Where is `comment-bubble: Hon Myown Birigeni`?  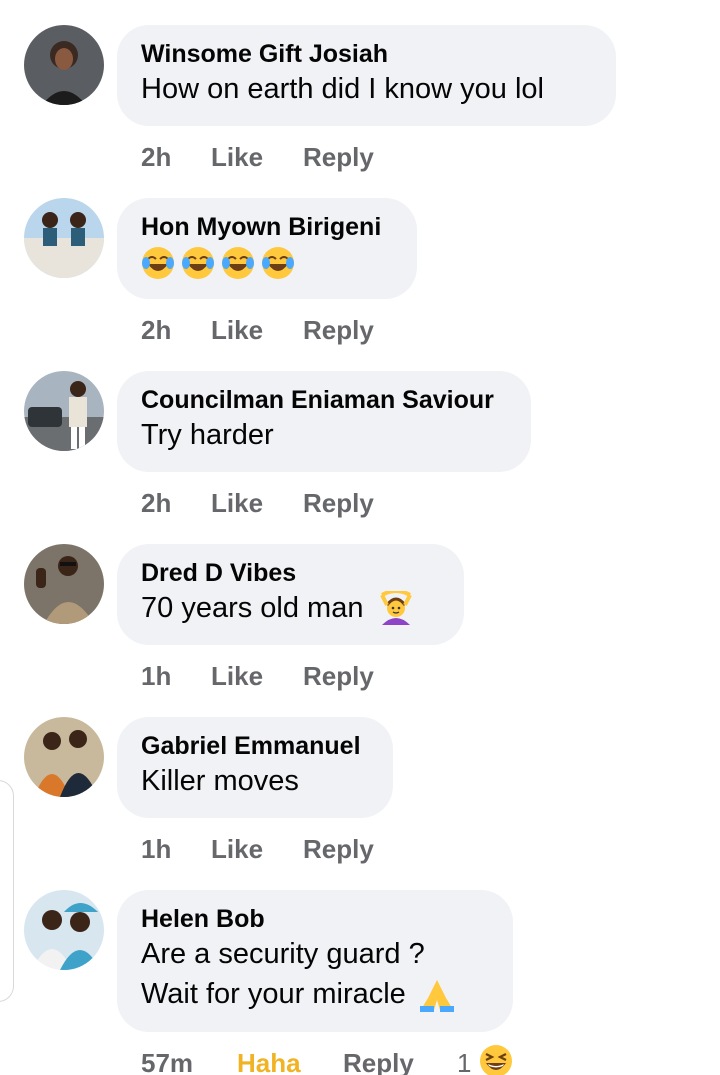 comment-bubble: Hon Myown Birigeni is located at coordinates (267, 248).